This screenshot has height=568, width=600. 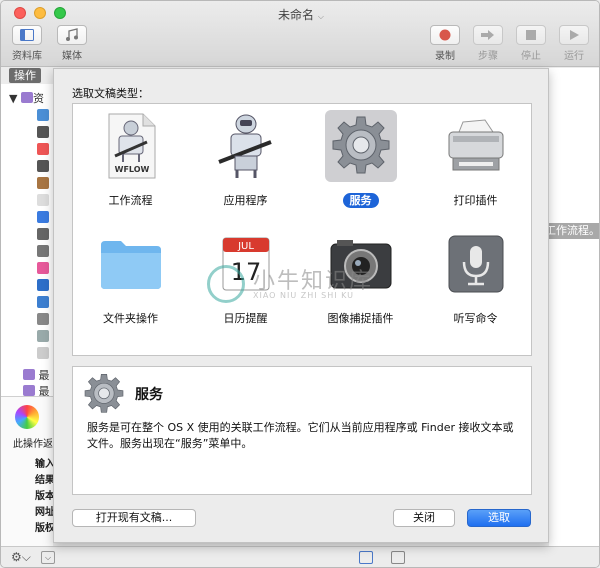 What do you see at coordinates (304, 295) in the screenshot?
I see `watermark-subtext: XIAO NIU ZHI SHI KU` at bounding box center [304, 295].